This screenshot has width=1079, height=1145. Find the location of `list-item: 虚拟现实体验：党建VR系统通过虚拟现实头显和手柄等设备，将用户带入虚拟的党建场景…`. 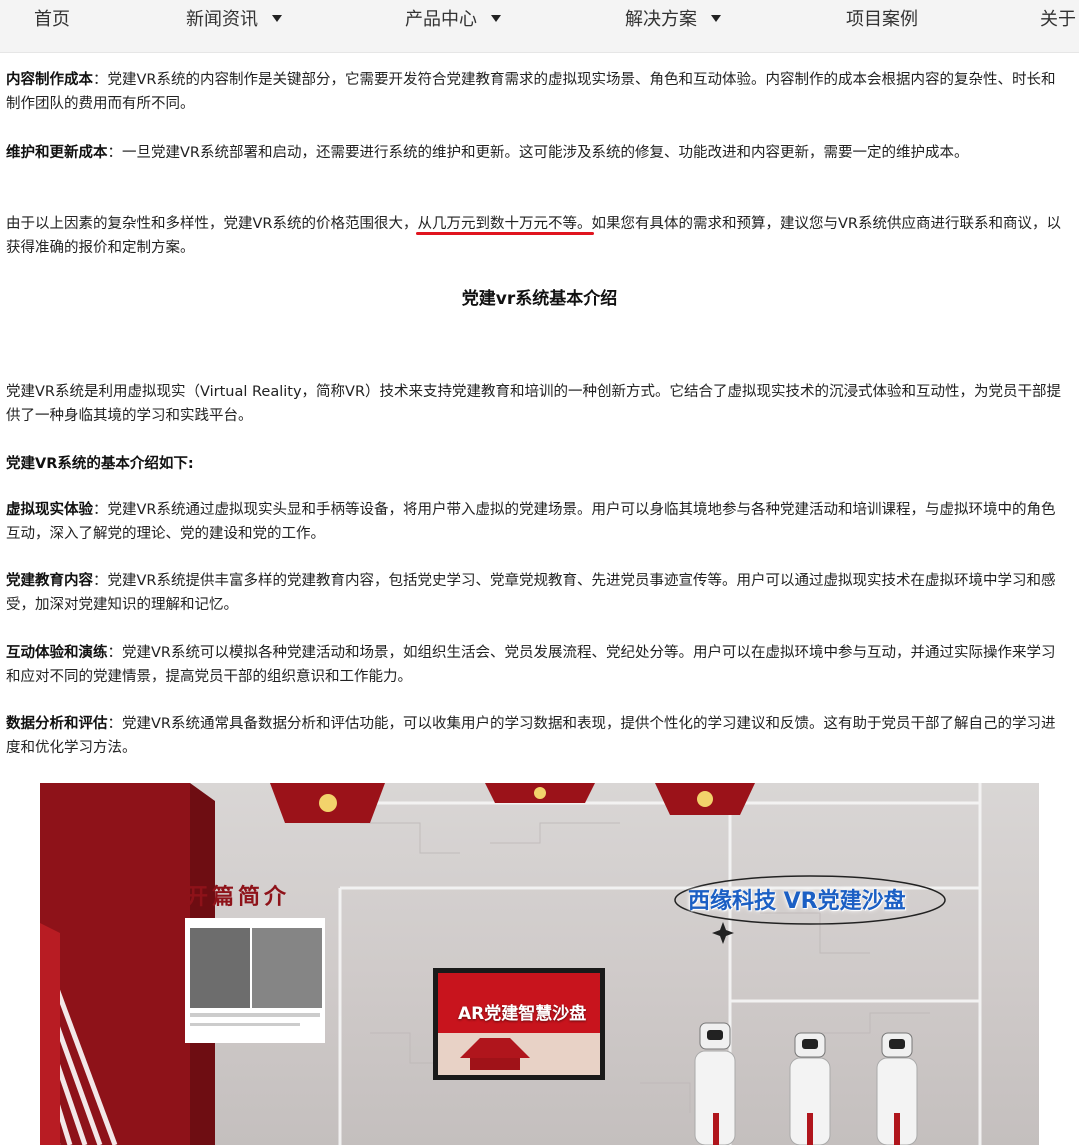

list-item: 虚拟现实体验：党建VR系统通过虚拟现实头显和手柄等设备，将用户带入虚拟的党建场景… is located at coordinates (537, 522).